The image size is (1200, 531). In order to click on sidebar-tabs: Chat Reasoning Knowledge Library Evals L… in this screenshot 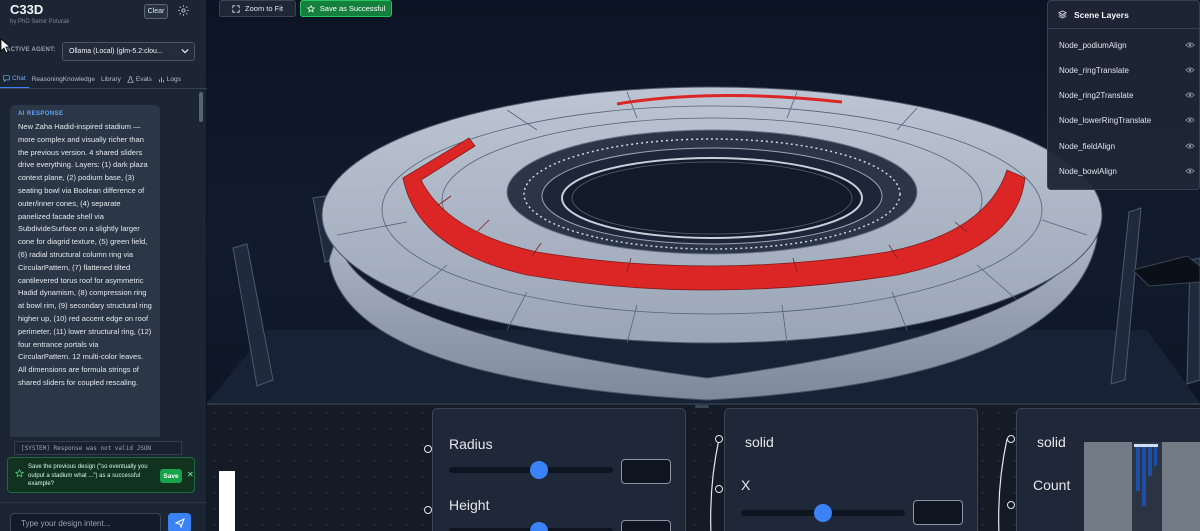, I will do `click(103, 79)`.